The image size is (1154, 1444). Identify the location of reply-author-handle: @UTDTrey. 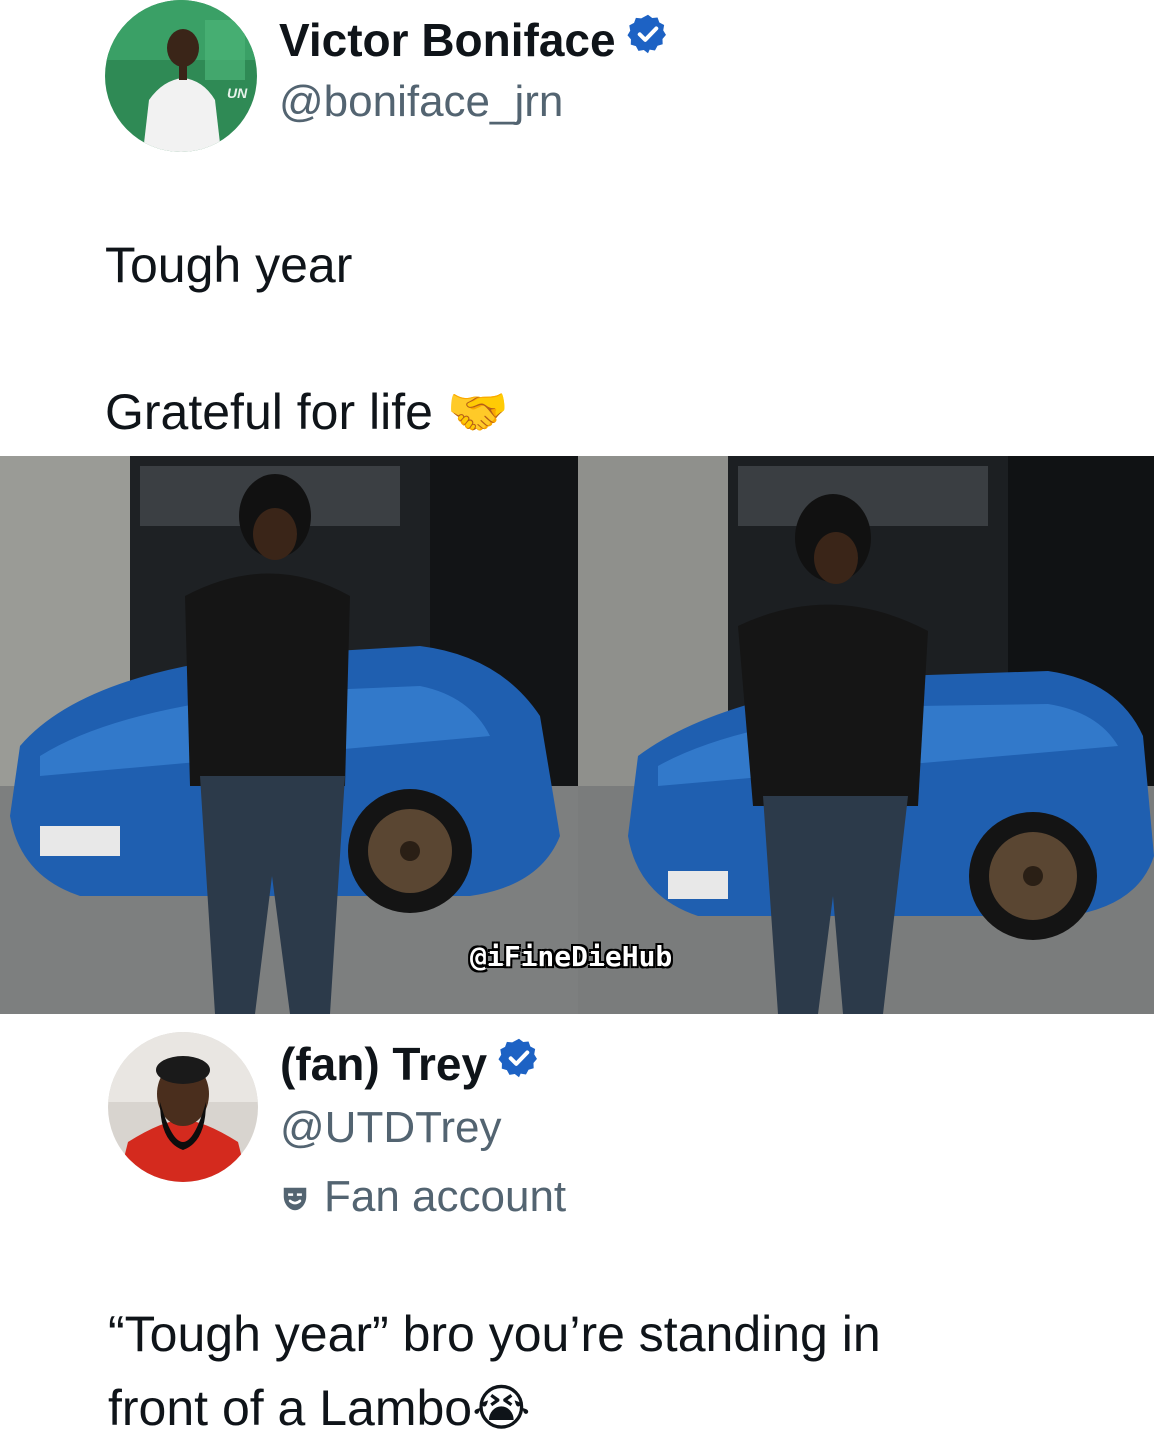
(423, 1128).